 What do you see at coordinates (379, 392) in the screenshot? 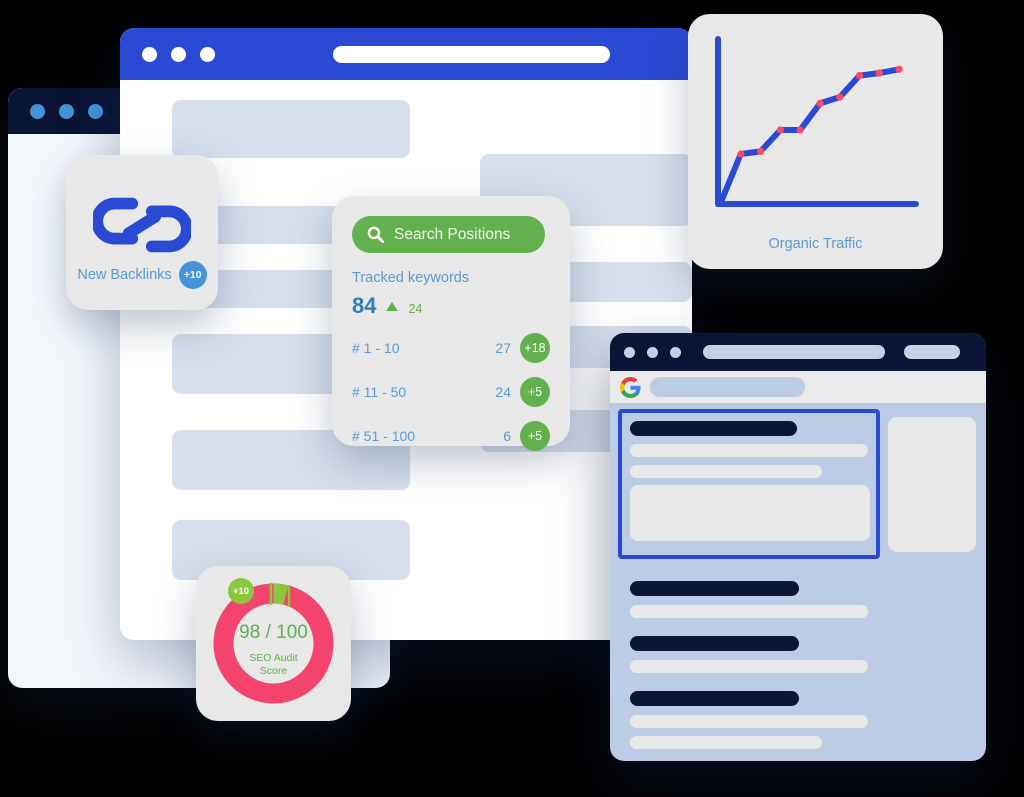
I see `keyword-rank-range: # 11 - 50` at bounding box center [379, 392].